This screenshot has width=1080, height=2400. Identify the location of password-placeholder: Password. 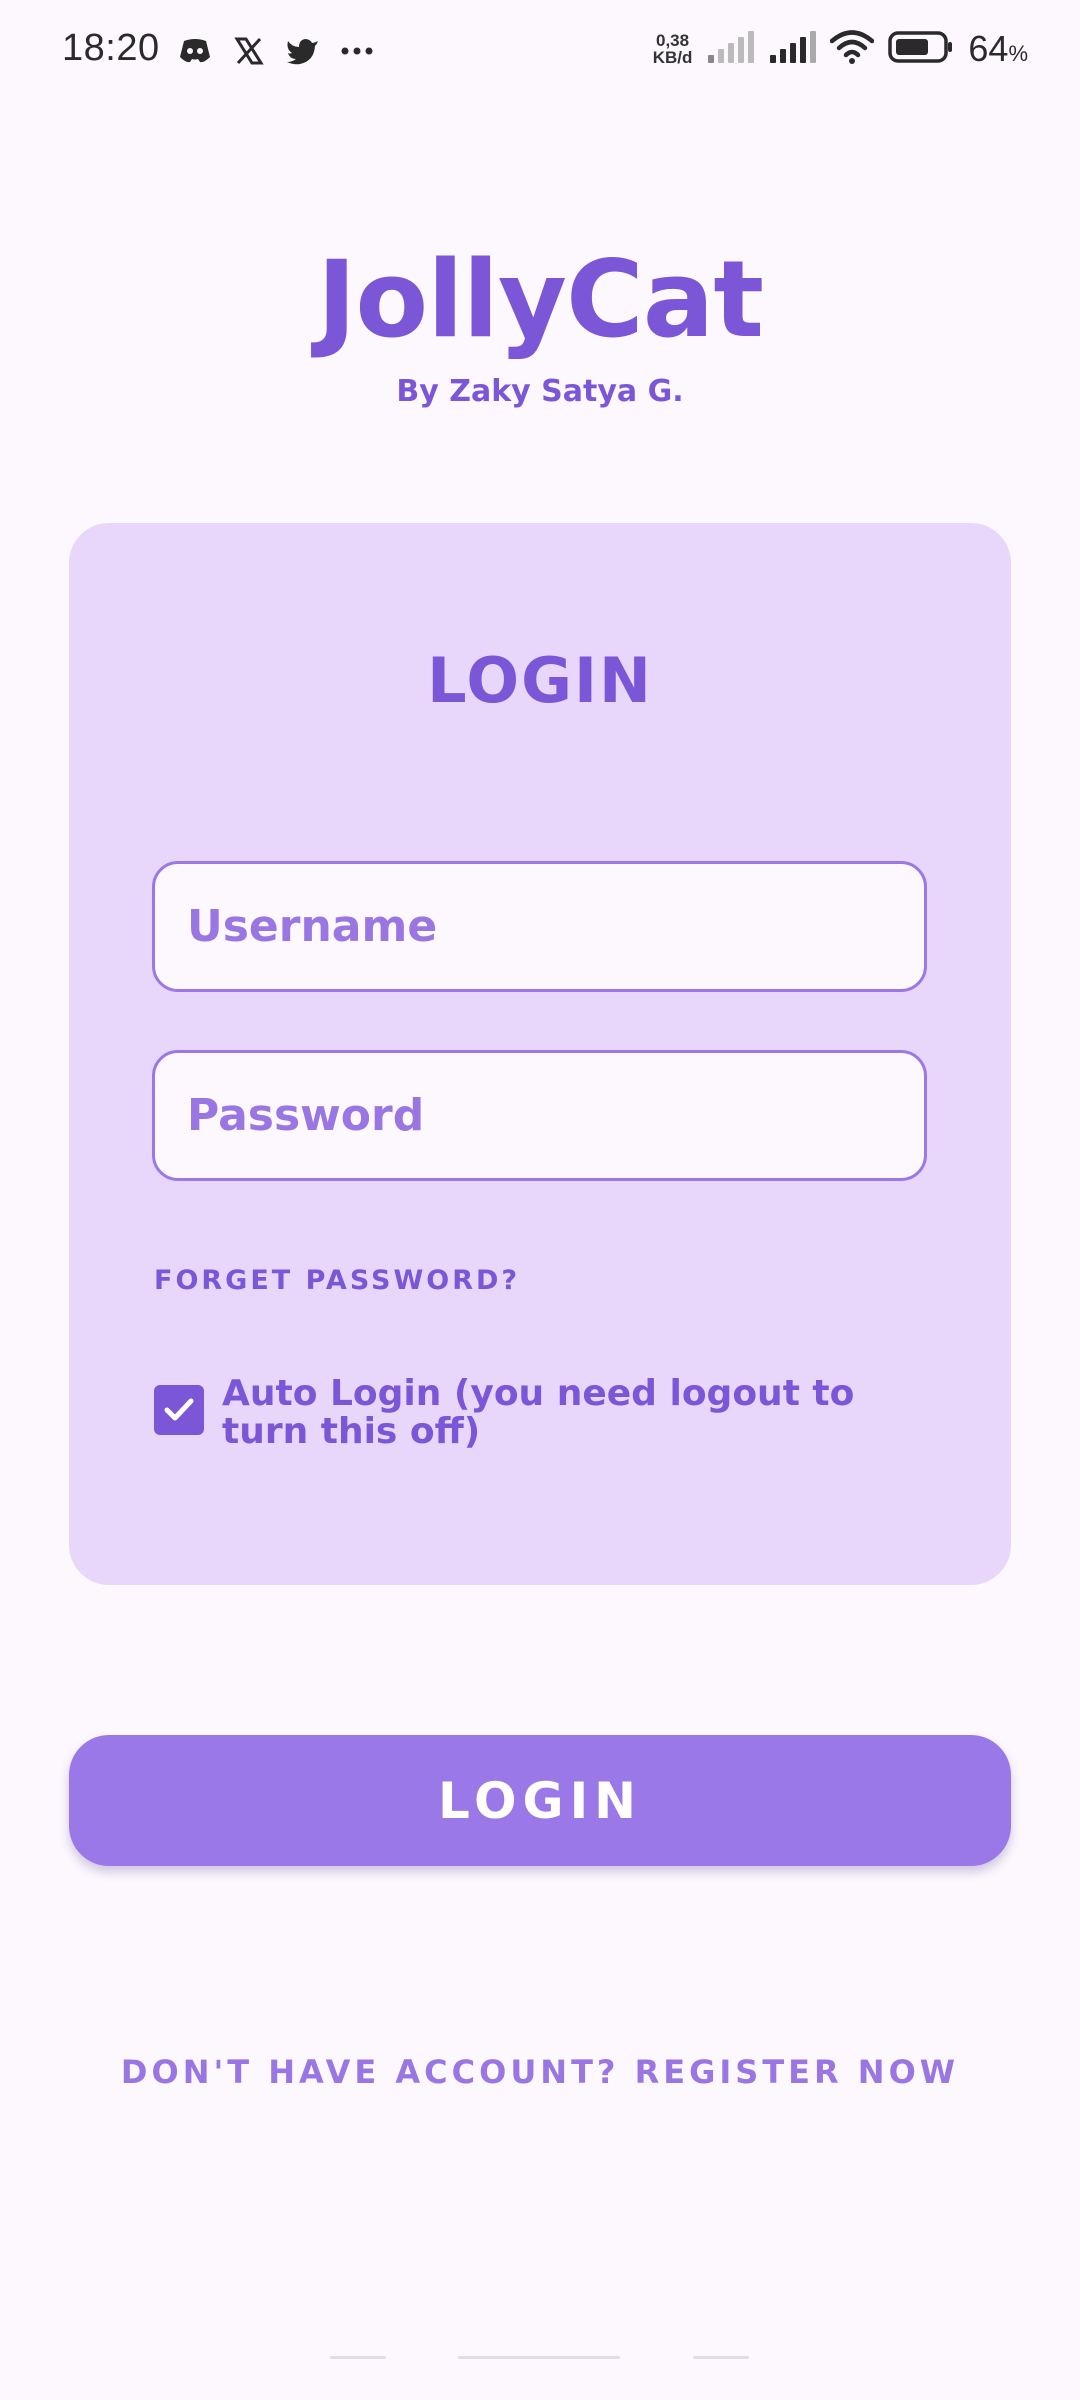
(306, 1115).